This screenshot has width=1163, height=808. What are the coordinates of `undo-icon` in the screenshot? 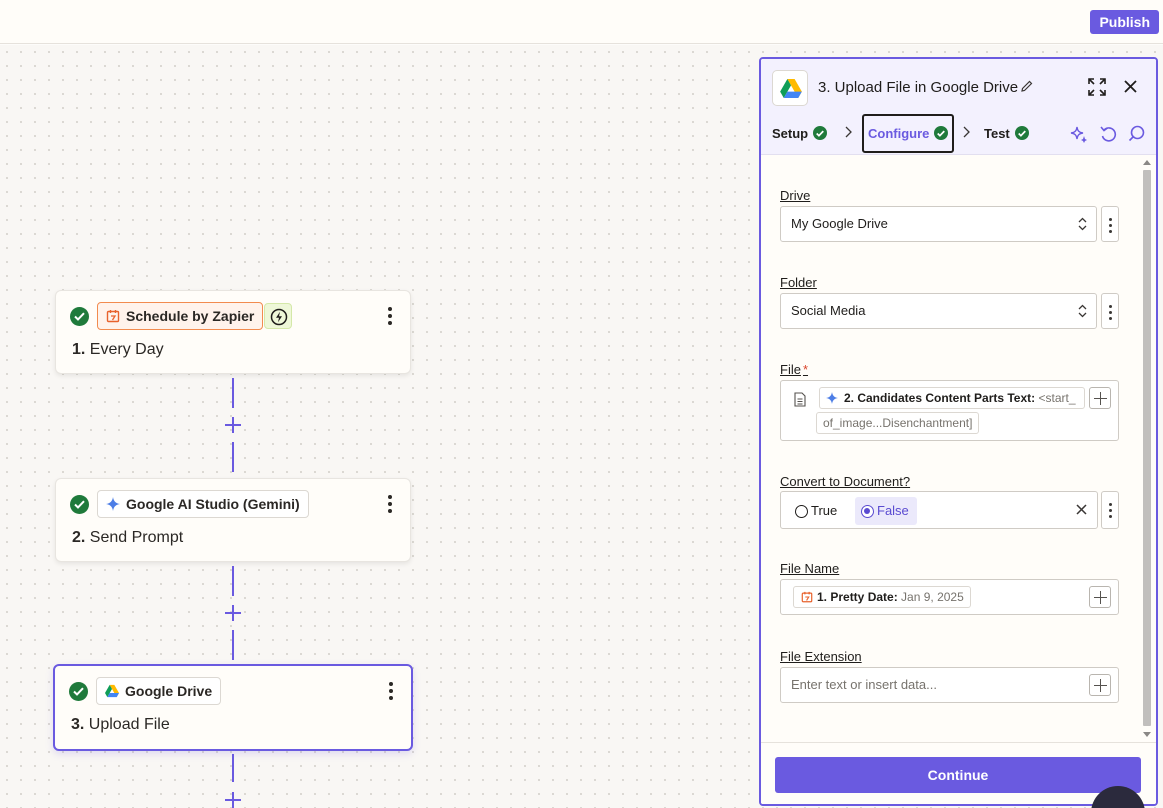 It's located at (1108, 134).